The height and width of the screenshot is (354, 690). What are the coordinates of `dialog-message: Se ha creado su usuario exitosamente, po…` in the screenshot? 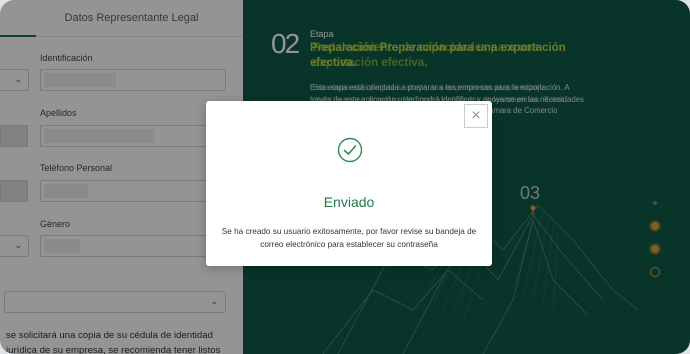 It's located at (349, 238).